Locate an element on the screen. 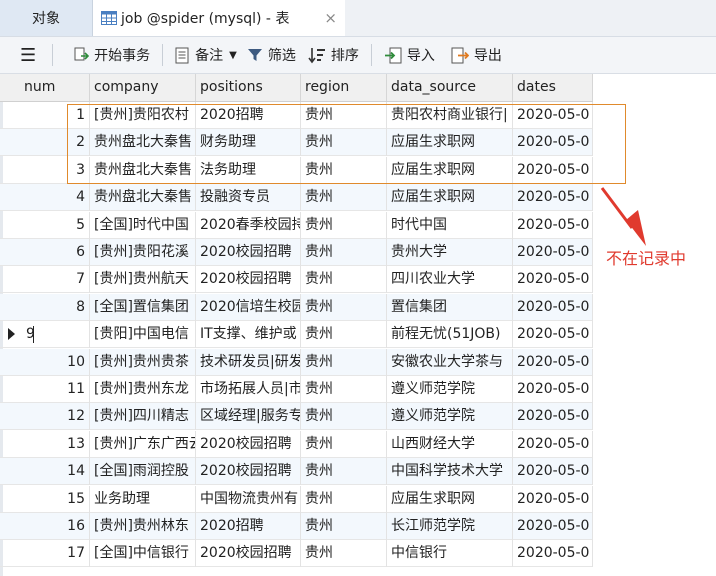 The width and height of the screenshot is (716, 576). table-row: 15 业务助理 中国物流贵州有 贵州 应届生求职网 2020-05-0 is located at coordinates (296, 499).